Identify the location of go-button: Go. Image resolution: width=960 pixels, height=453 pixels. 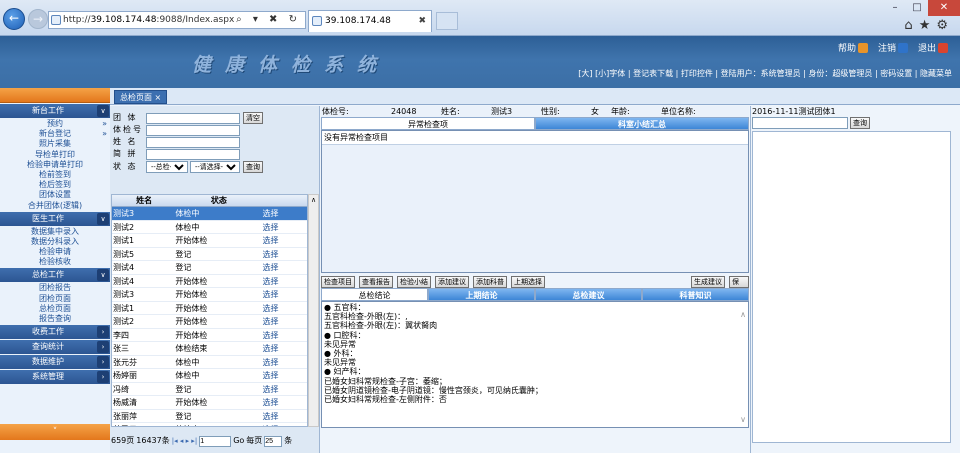
(238, 441).